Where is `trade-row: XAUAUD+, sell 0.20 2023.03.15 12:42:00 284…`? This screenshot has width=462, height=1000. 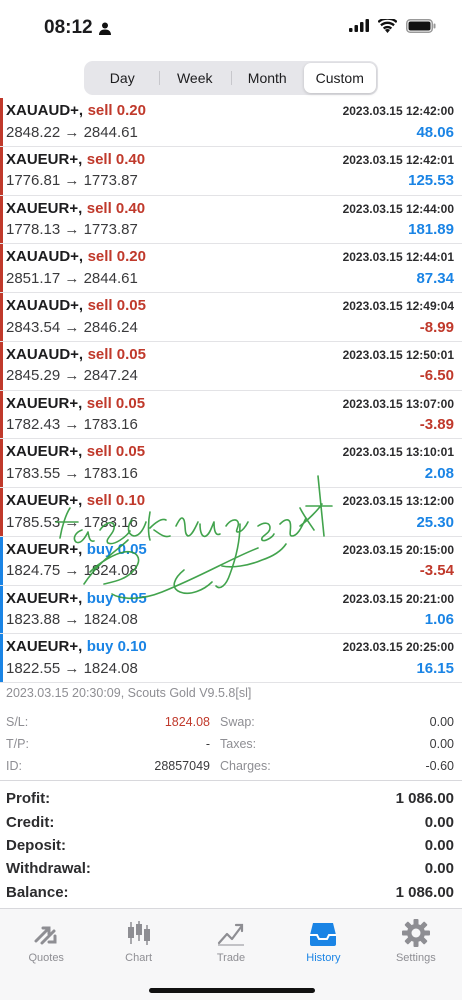 trade-row: XAUAUD+, sell 0.20 2023.03.15 12:42:00 284… is located at coordinates (231, 122).